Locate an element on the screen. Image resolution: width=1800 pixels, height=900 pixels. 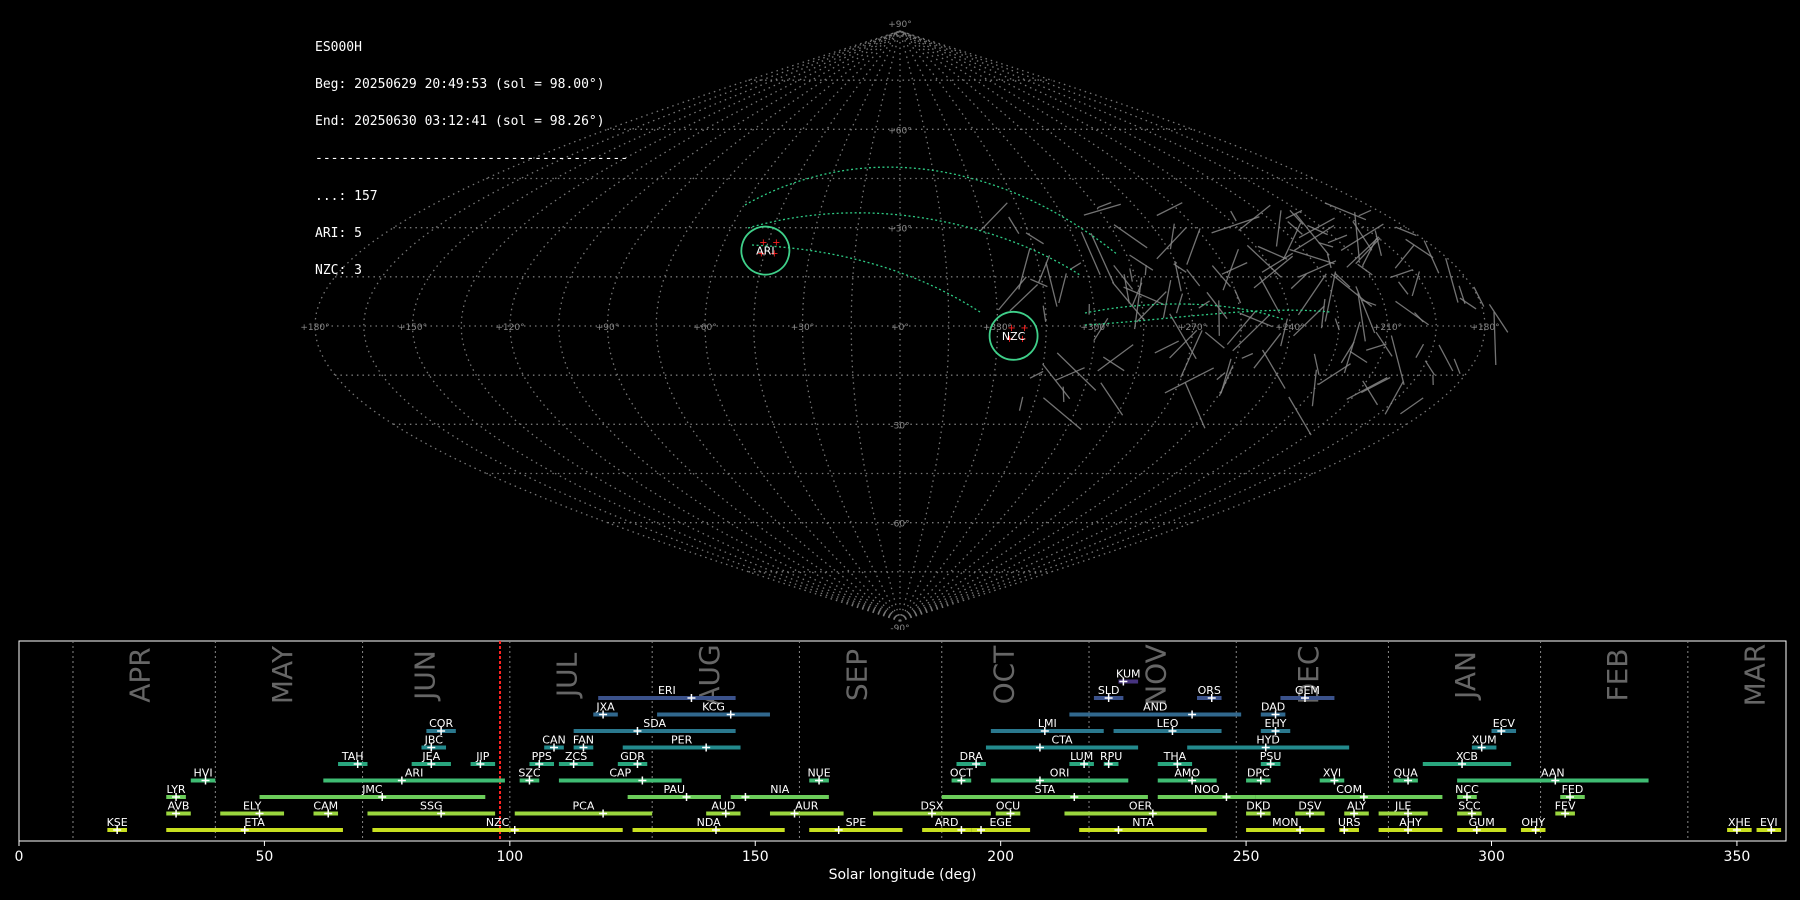
shower-oct: OCT is located at coordinates (961, 776).